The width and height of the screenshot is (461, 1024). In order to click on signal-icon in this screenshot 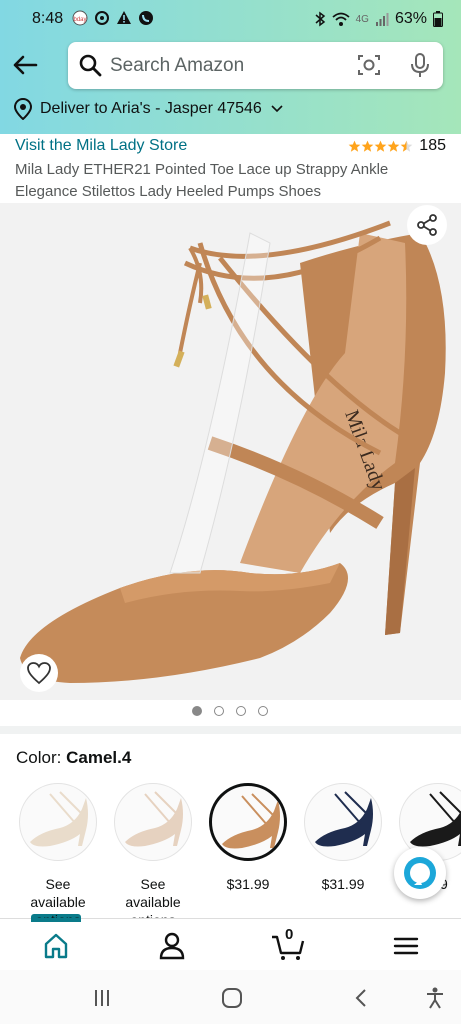, I will do `click(382, 19)`.